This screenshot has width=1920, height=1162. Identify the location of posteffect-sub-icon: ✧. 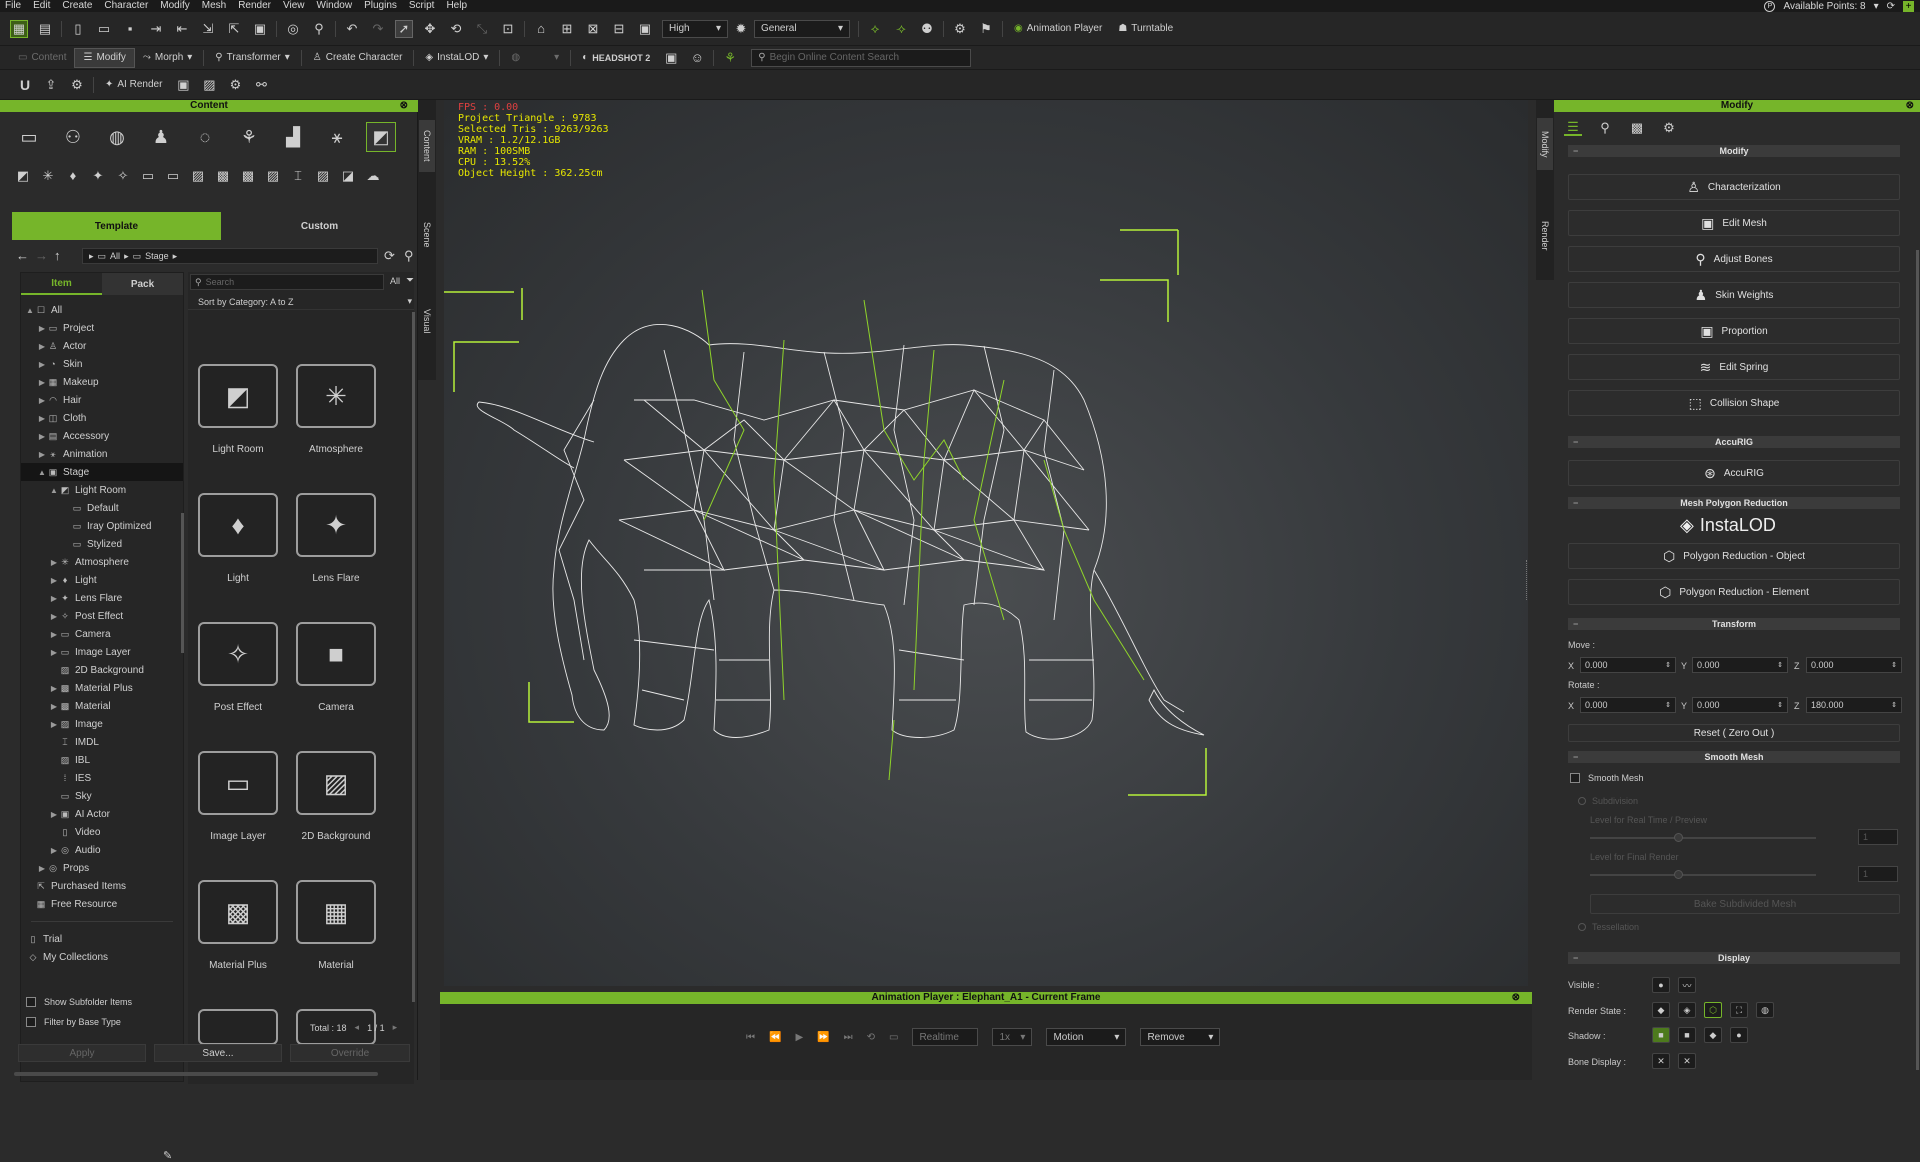
(123, 175).